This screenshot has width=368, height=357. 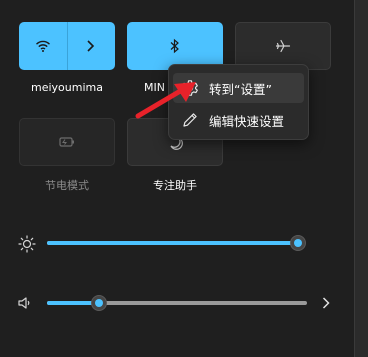 I want to click on battery-saver-tile, so click(x=67, y=142).